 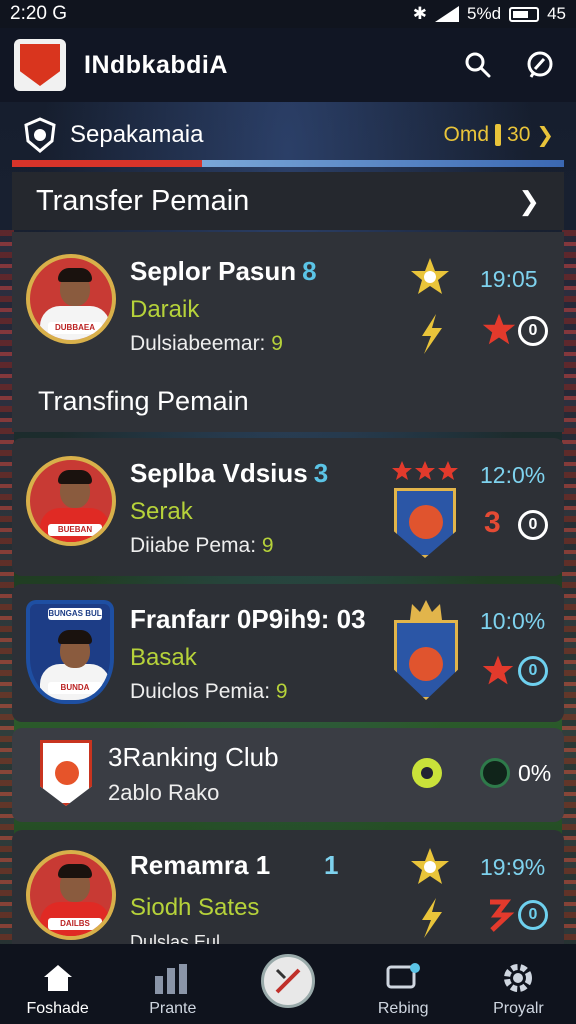 I want to click on search-icon, so click(x=478, y=65).